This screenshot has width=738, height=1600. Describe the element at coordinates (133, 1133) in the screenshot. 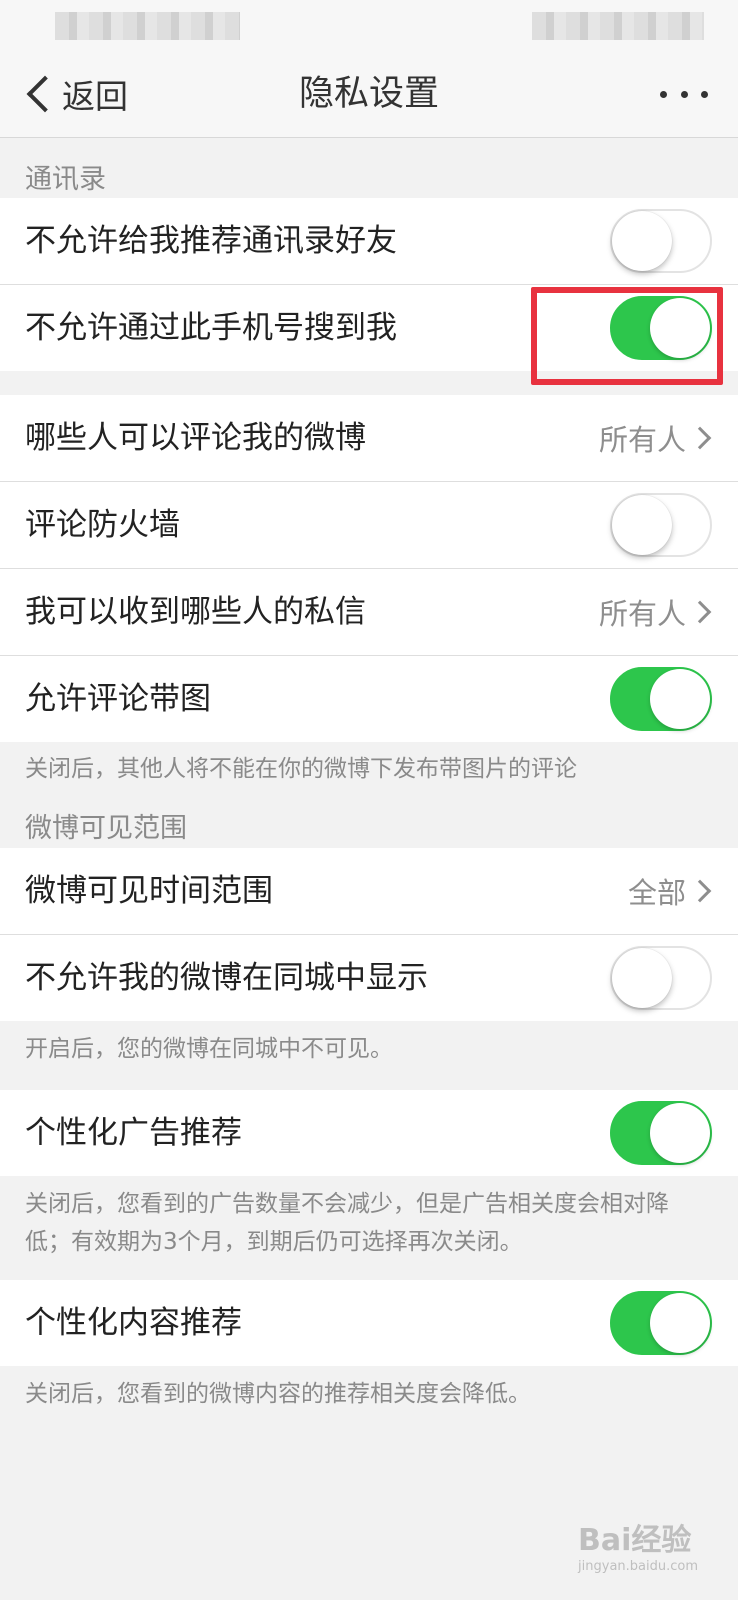

I see `row-label: 个性化广告推荐` at that location.